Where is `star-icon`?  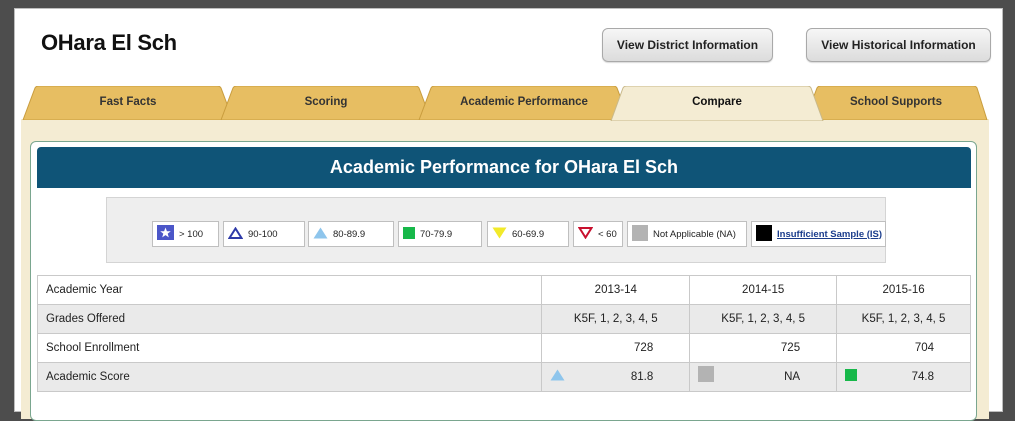 star-icon is located at coordinates (165, 234).